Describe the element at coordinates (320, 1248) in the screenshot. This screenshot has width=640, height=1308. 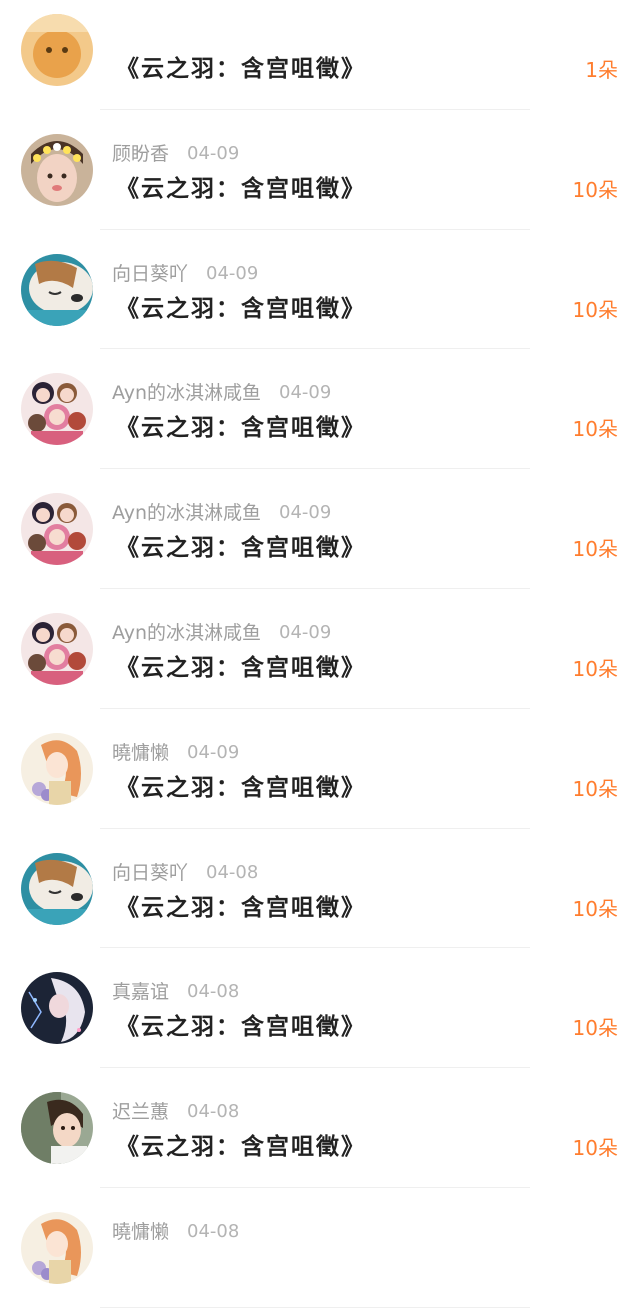
I see `list-item: 曉慵懒 04-08` at that location.